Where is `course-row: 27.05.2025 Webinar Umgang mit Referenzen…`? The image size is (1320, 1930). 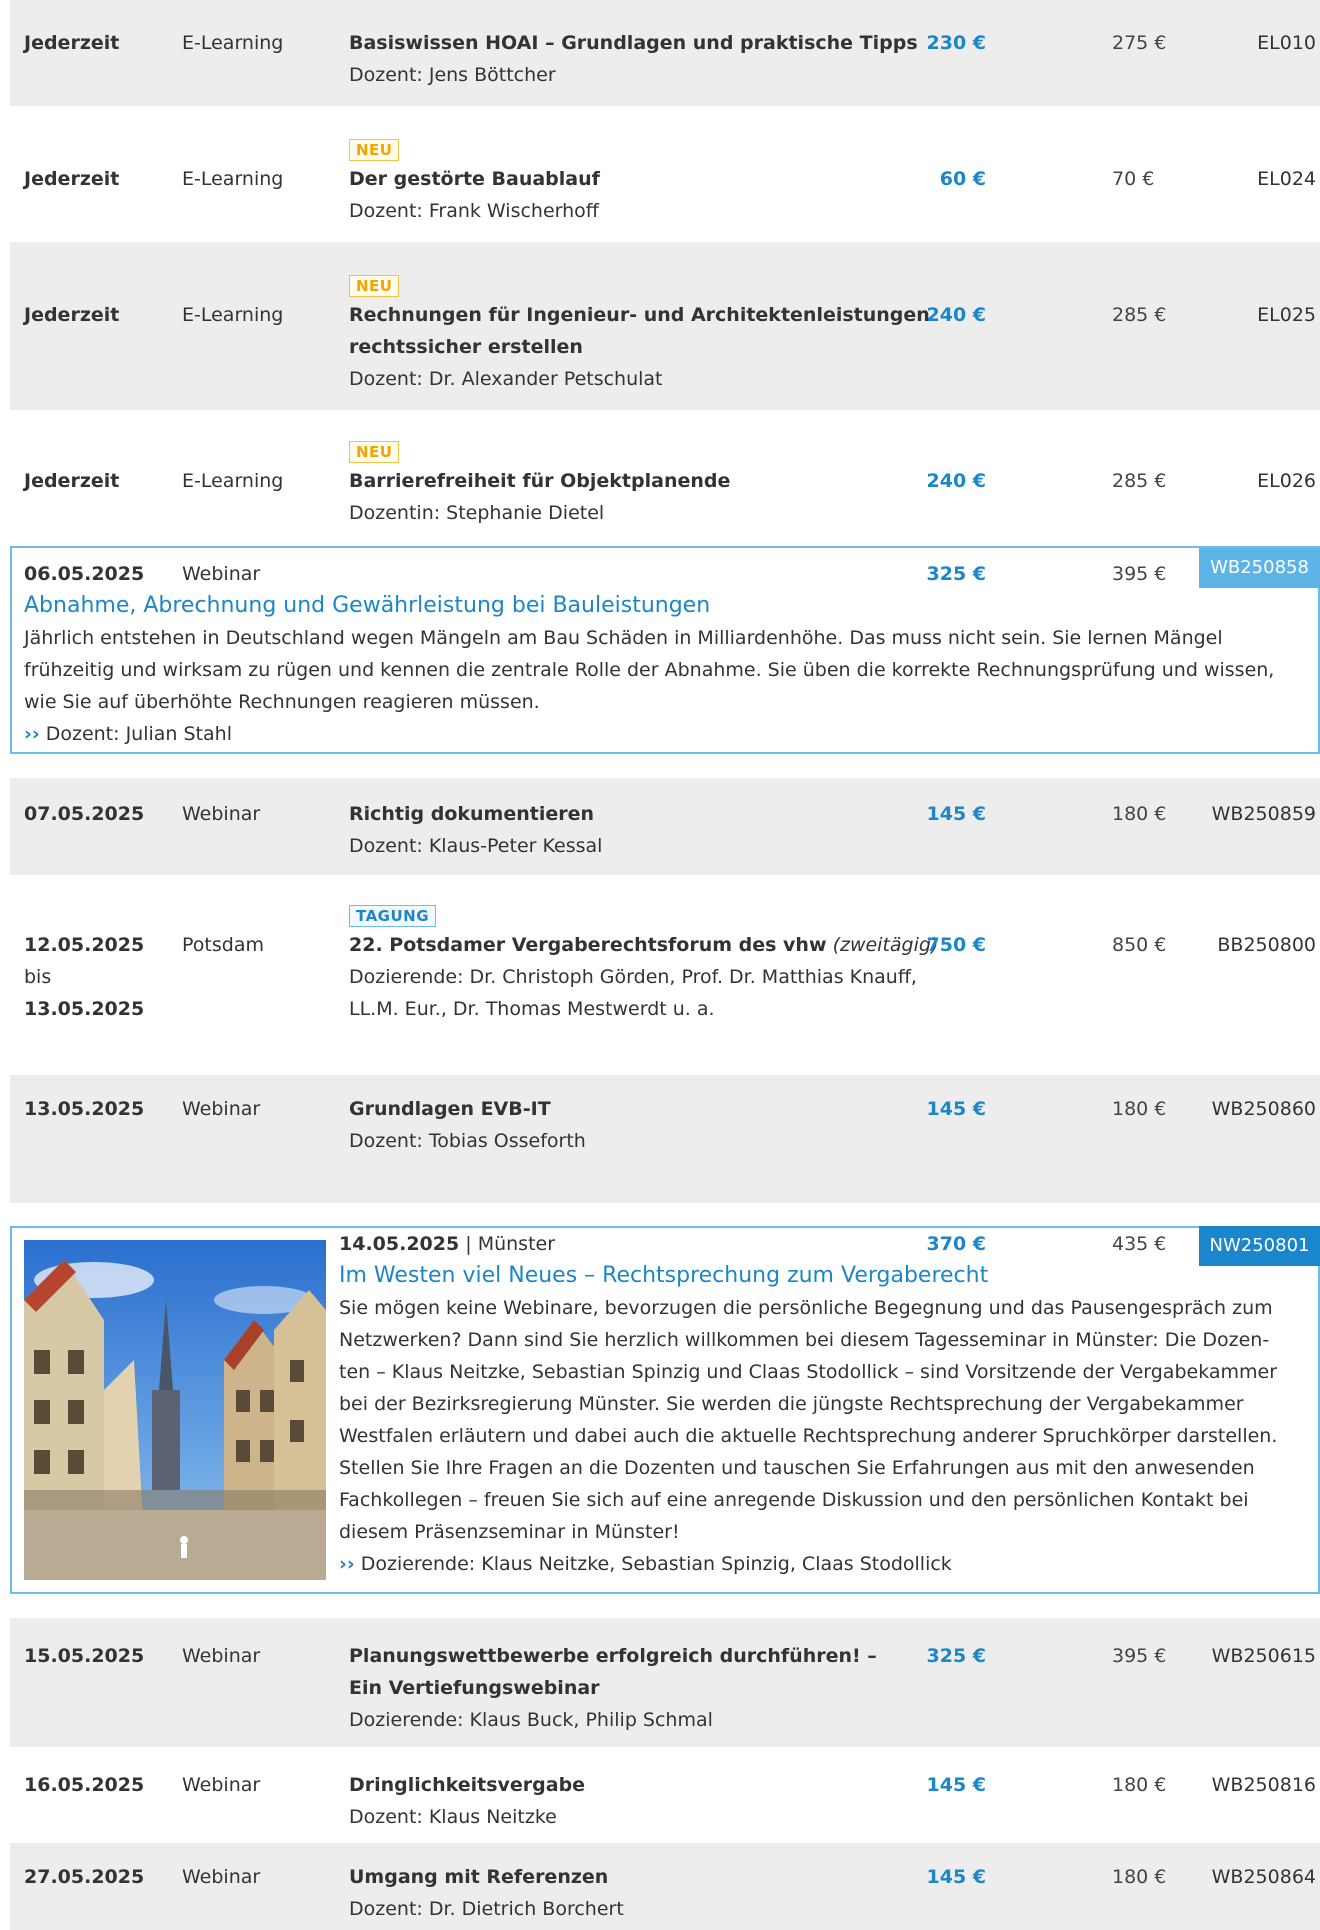 course-row: 27.05.2025 Webinar Umgang mit Referenzen… is located at coordinates (665, 1886).